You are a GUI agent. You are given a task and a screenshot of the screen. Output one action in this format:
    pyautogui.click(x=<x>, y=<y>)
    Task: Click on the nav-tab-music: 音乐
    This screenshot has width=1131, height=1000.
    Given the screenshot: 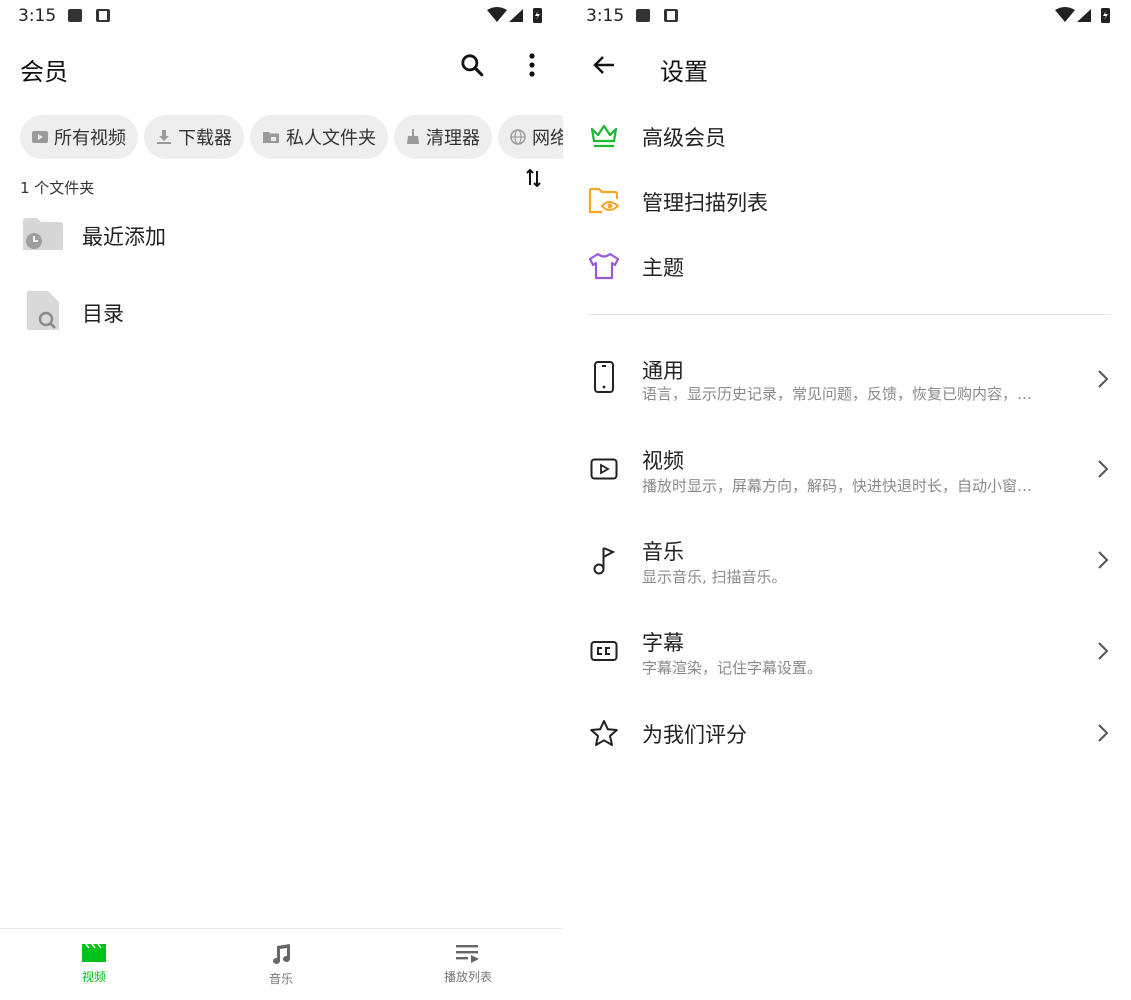 What is the action you would take?
    pyautogui.click(x=281, y=965)
    